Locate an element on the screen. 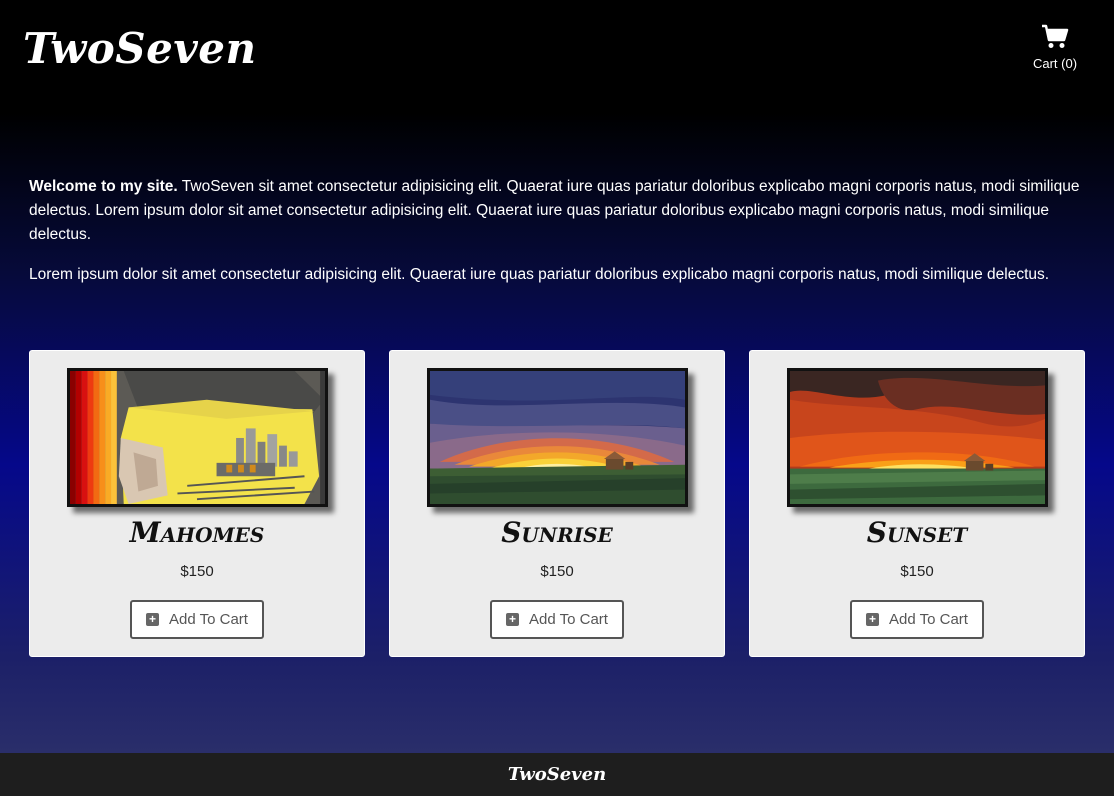 The width and height of the screenshot is (1114, 796). footer-logo: TwoSeven is located at coordinates (557, 774).